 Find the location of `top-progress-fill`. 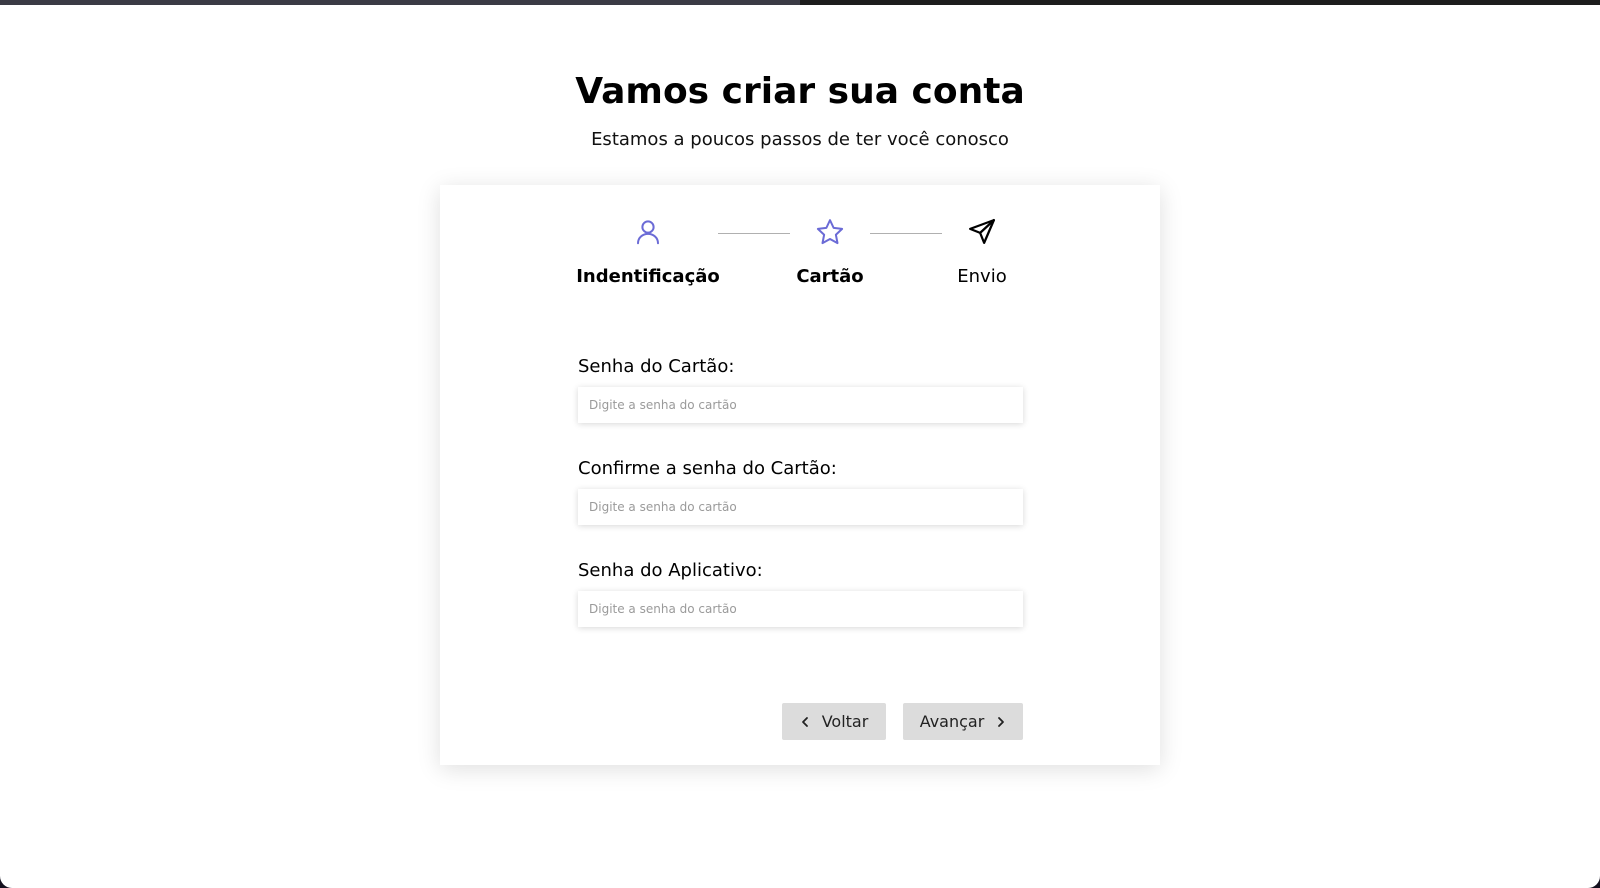

top-progress-fill is located at coordinates (400, 2).